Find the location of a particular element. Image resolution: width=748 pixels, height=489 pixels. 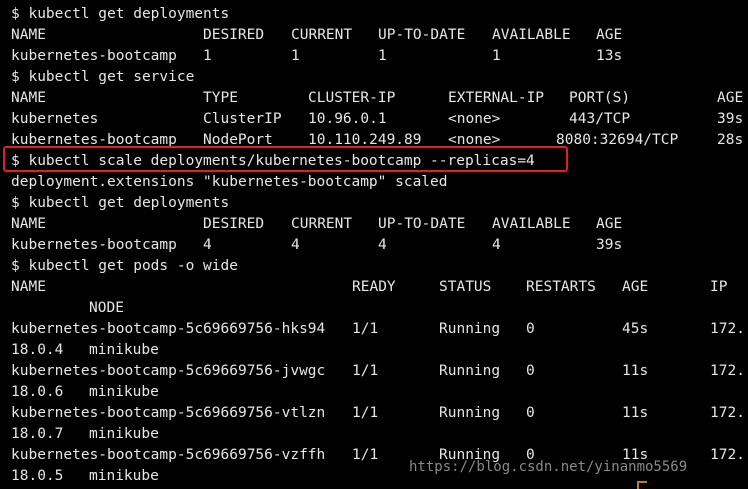

header-cell: READY is located at coordinates (374, 287).